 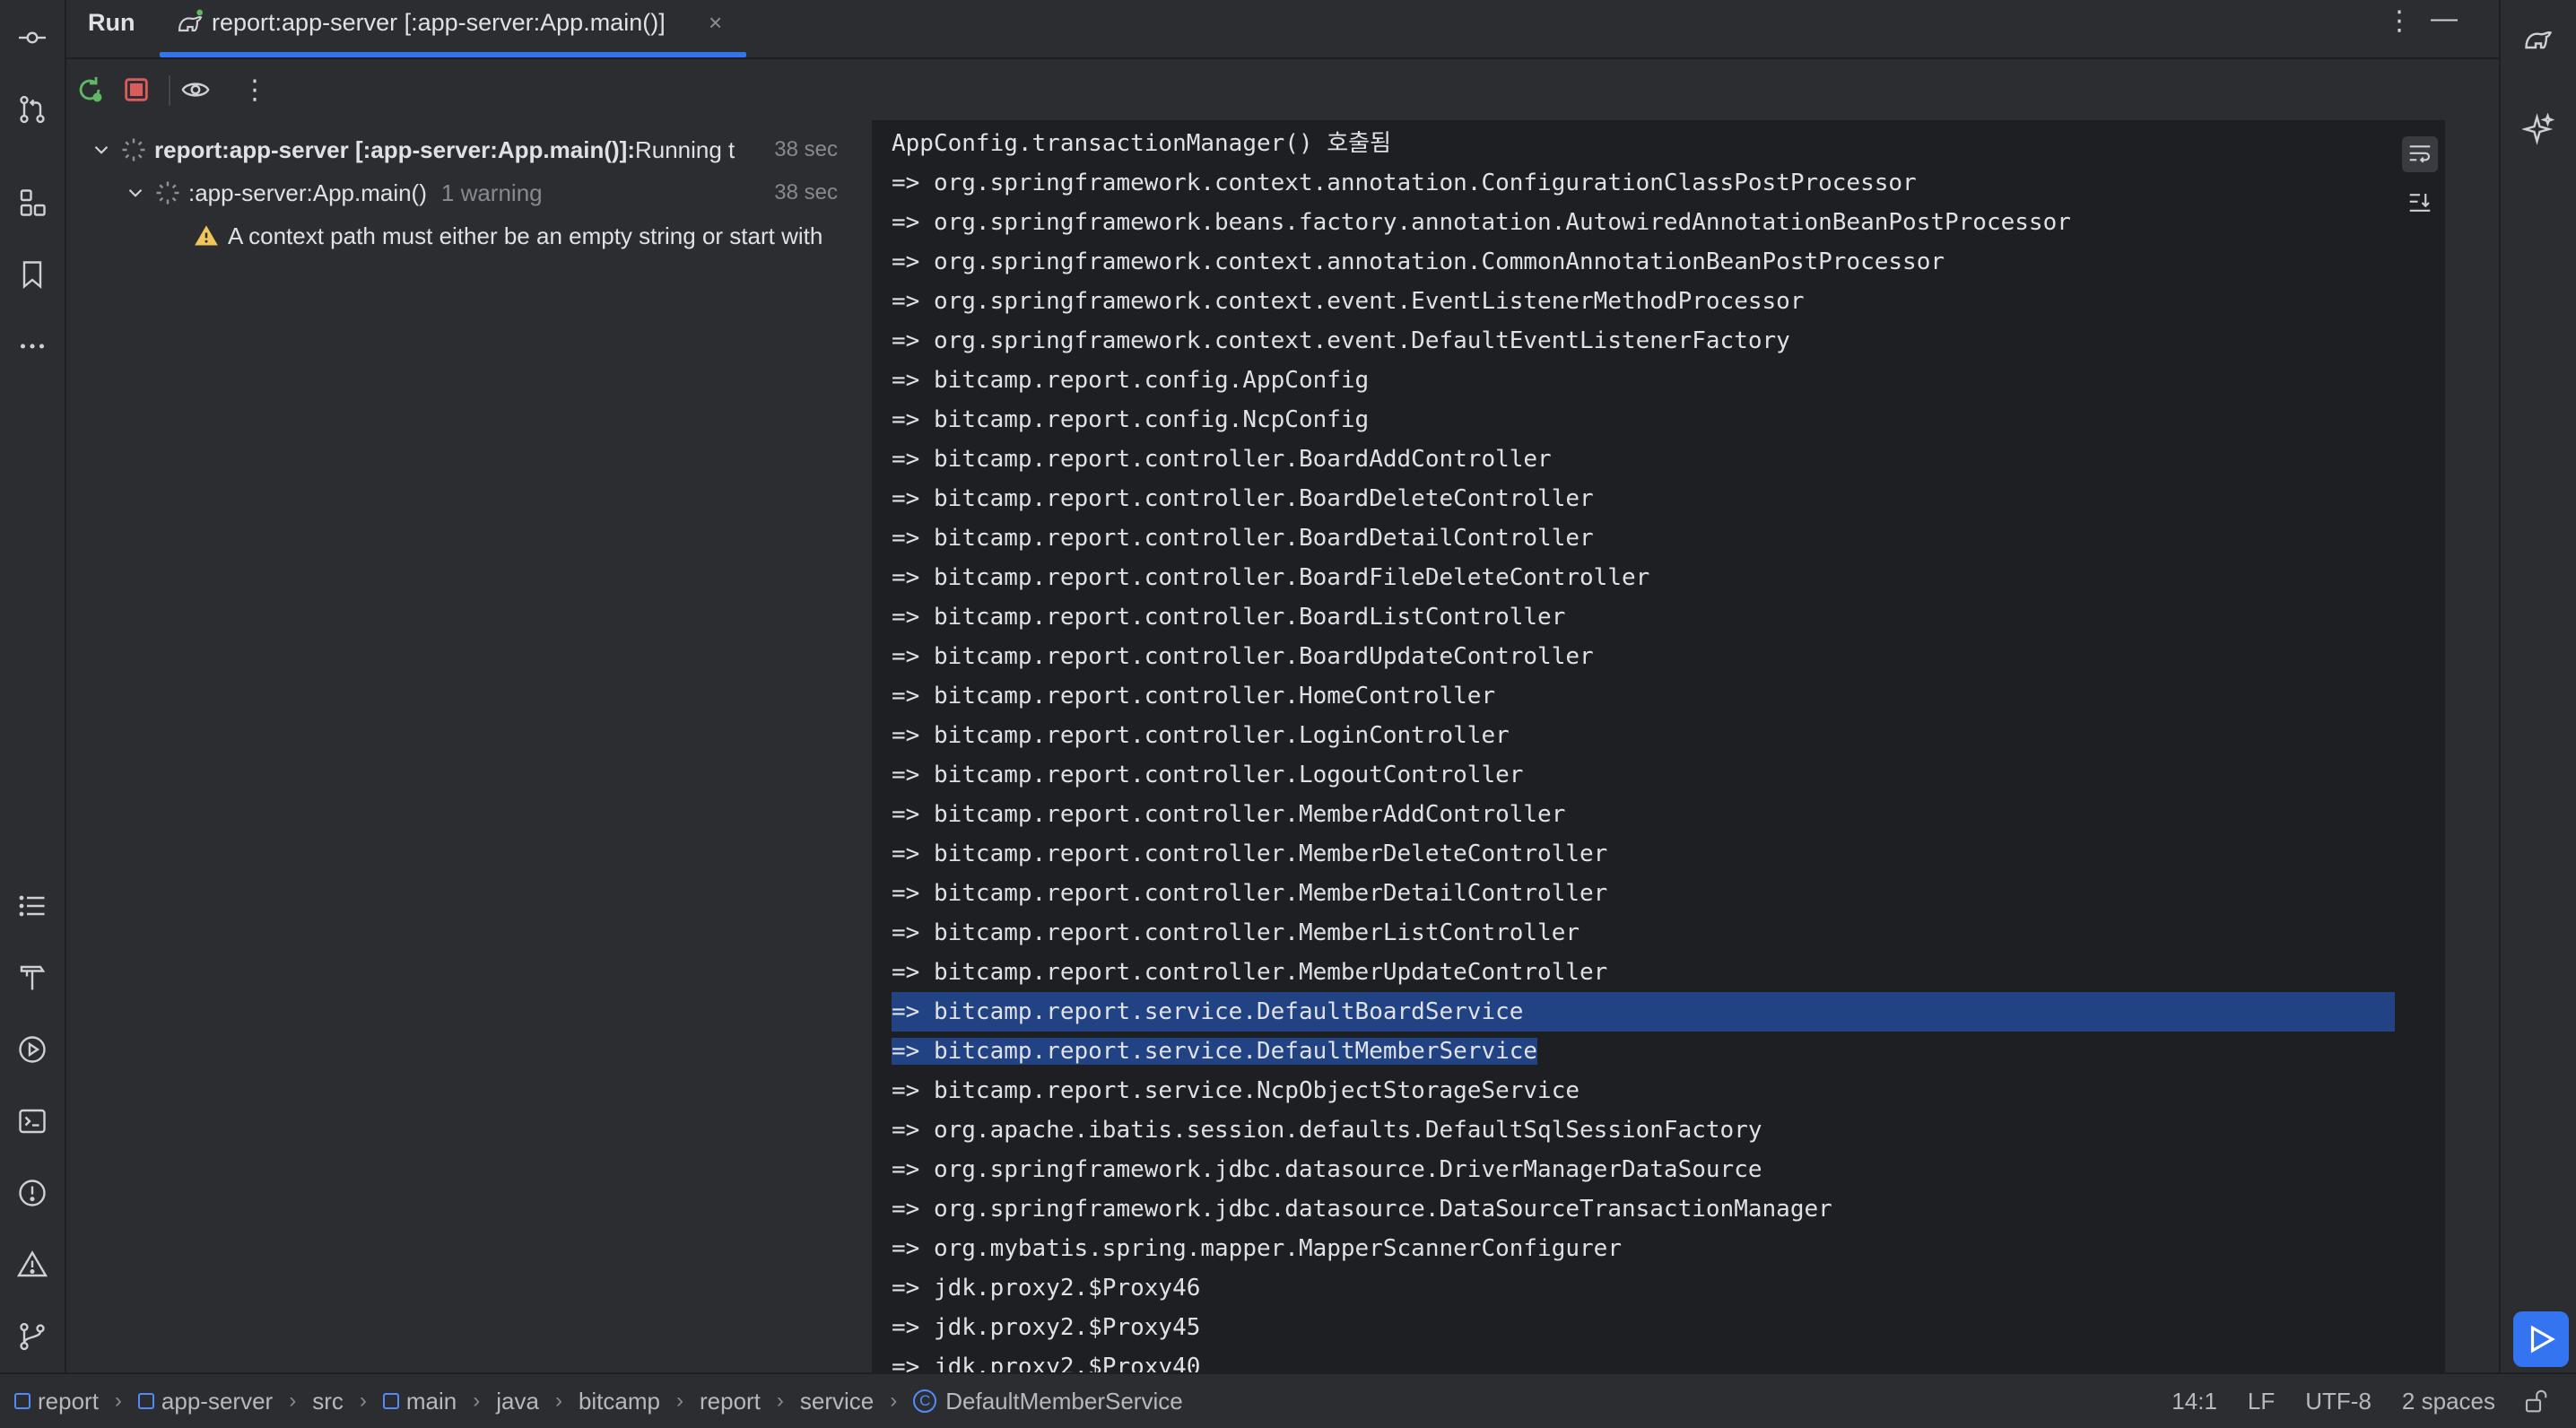 What do you see at coordinates (32, 1049) in the screenshot?
I see `services-run-icon` at bounding box center [32, 1049].